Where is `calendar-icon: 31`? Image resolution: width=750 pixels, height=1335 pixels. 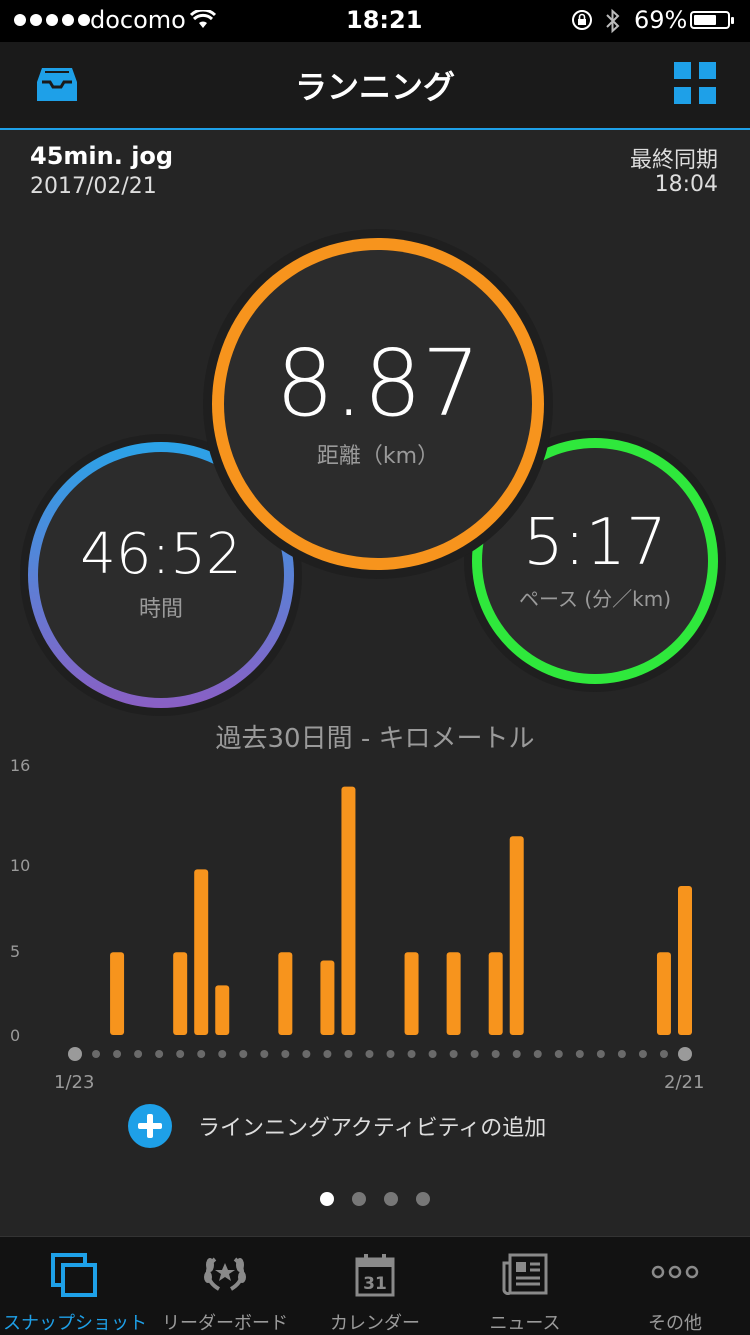
calendar-icon: 31 is located at coordinates (375, 1275).